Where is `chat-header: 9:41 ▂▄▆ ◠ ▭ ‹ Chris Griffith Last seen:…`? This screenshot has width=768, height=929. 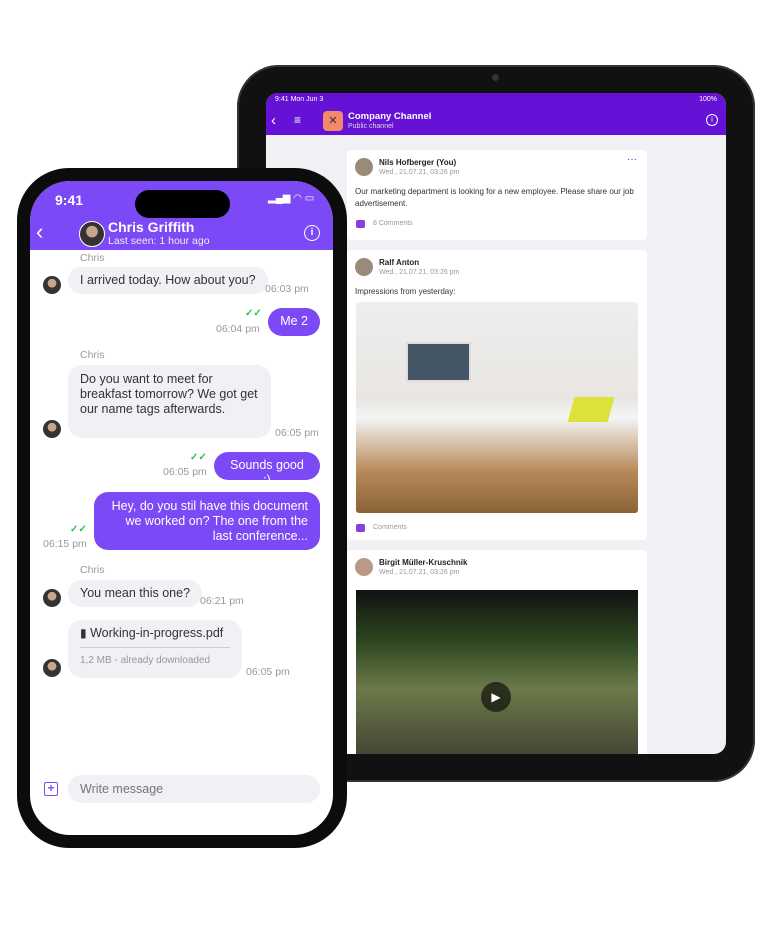 chat-header: 9:41 ▂▄▆ ◠ ▭ ‹ Chris Griffith Last seen:… is located at coordinates (181, 215).